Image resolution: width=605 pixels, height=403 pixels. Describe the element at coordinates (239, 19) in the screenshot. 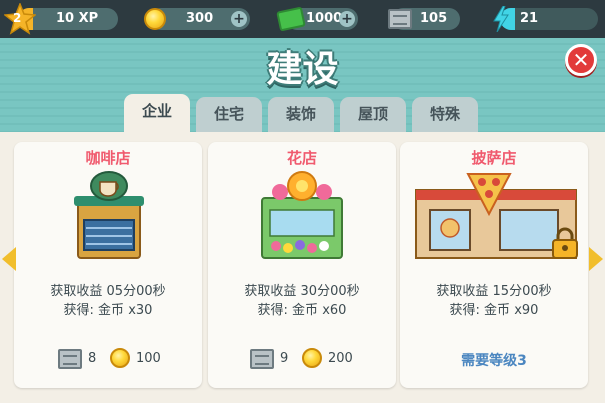

I see `add-coins-button: +` at that location.